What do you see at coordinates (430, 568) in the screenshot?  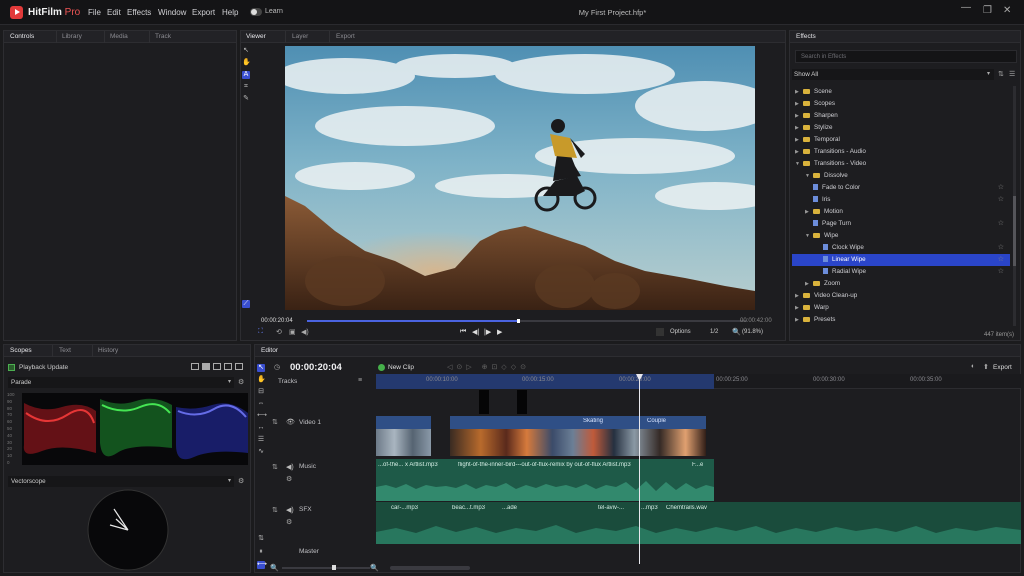 I see `timeline-scrollbar` at bounding box center [430, 568].